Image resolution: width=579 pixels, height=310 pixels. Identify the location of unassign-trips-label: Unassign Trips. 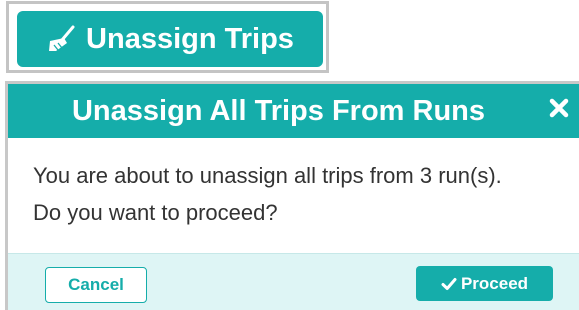
(190, 38).